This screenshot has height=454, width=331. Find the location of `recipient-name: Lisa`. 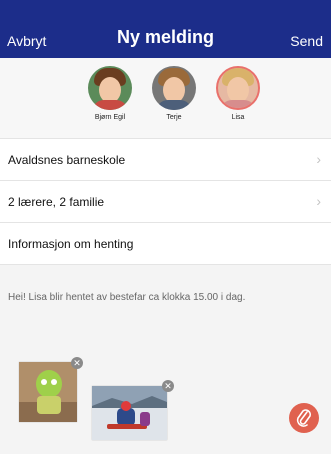

recipient-name: Lisa is located at coordinates (238, 117).